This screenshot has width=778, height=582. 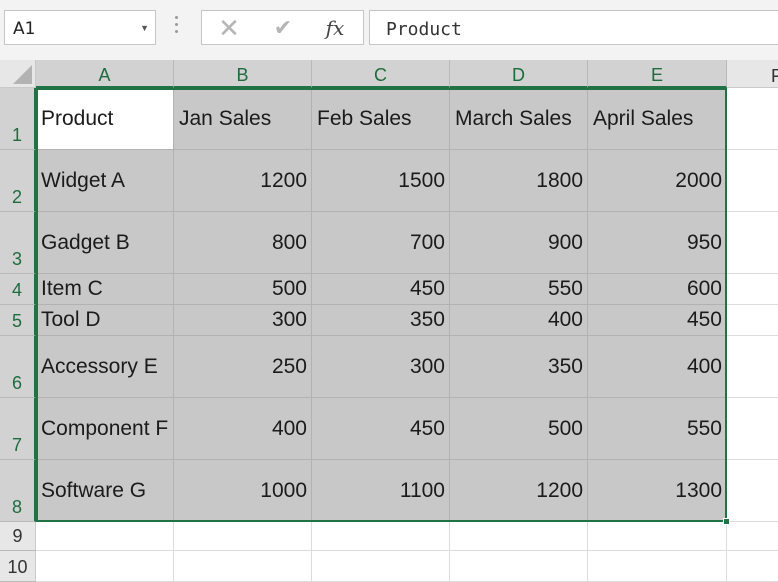 I want to click on row-header-2: 2, so click(x=18, y=181).